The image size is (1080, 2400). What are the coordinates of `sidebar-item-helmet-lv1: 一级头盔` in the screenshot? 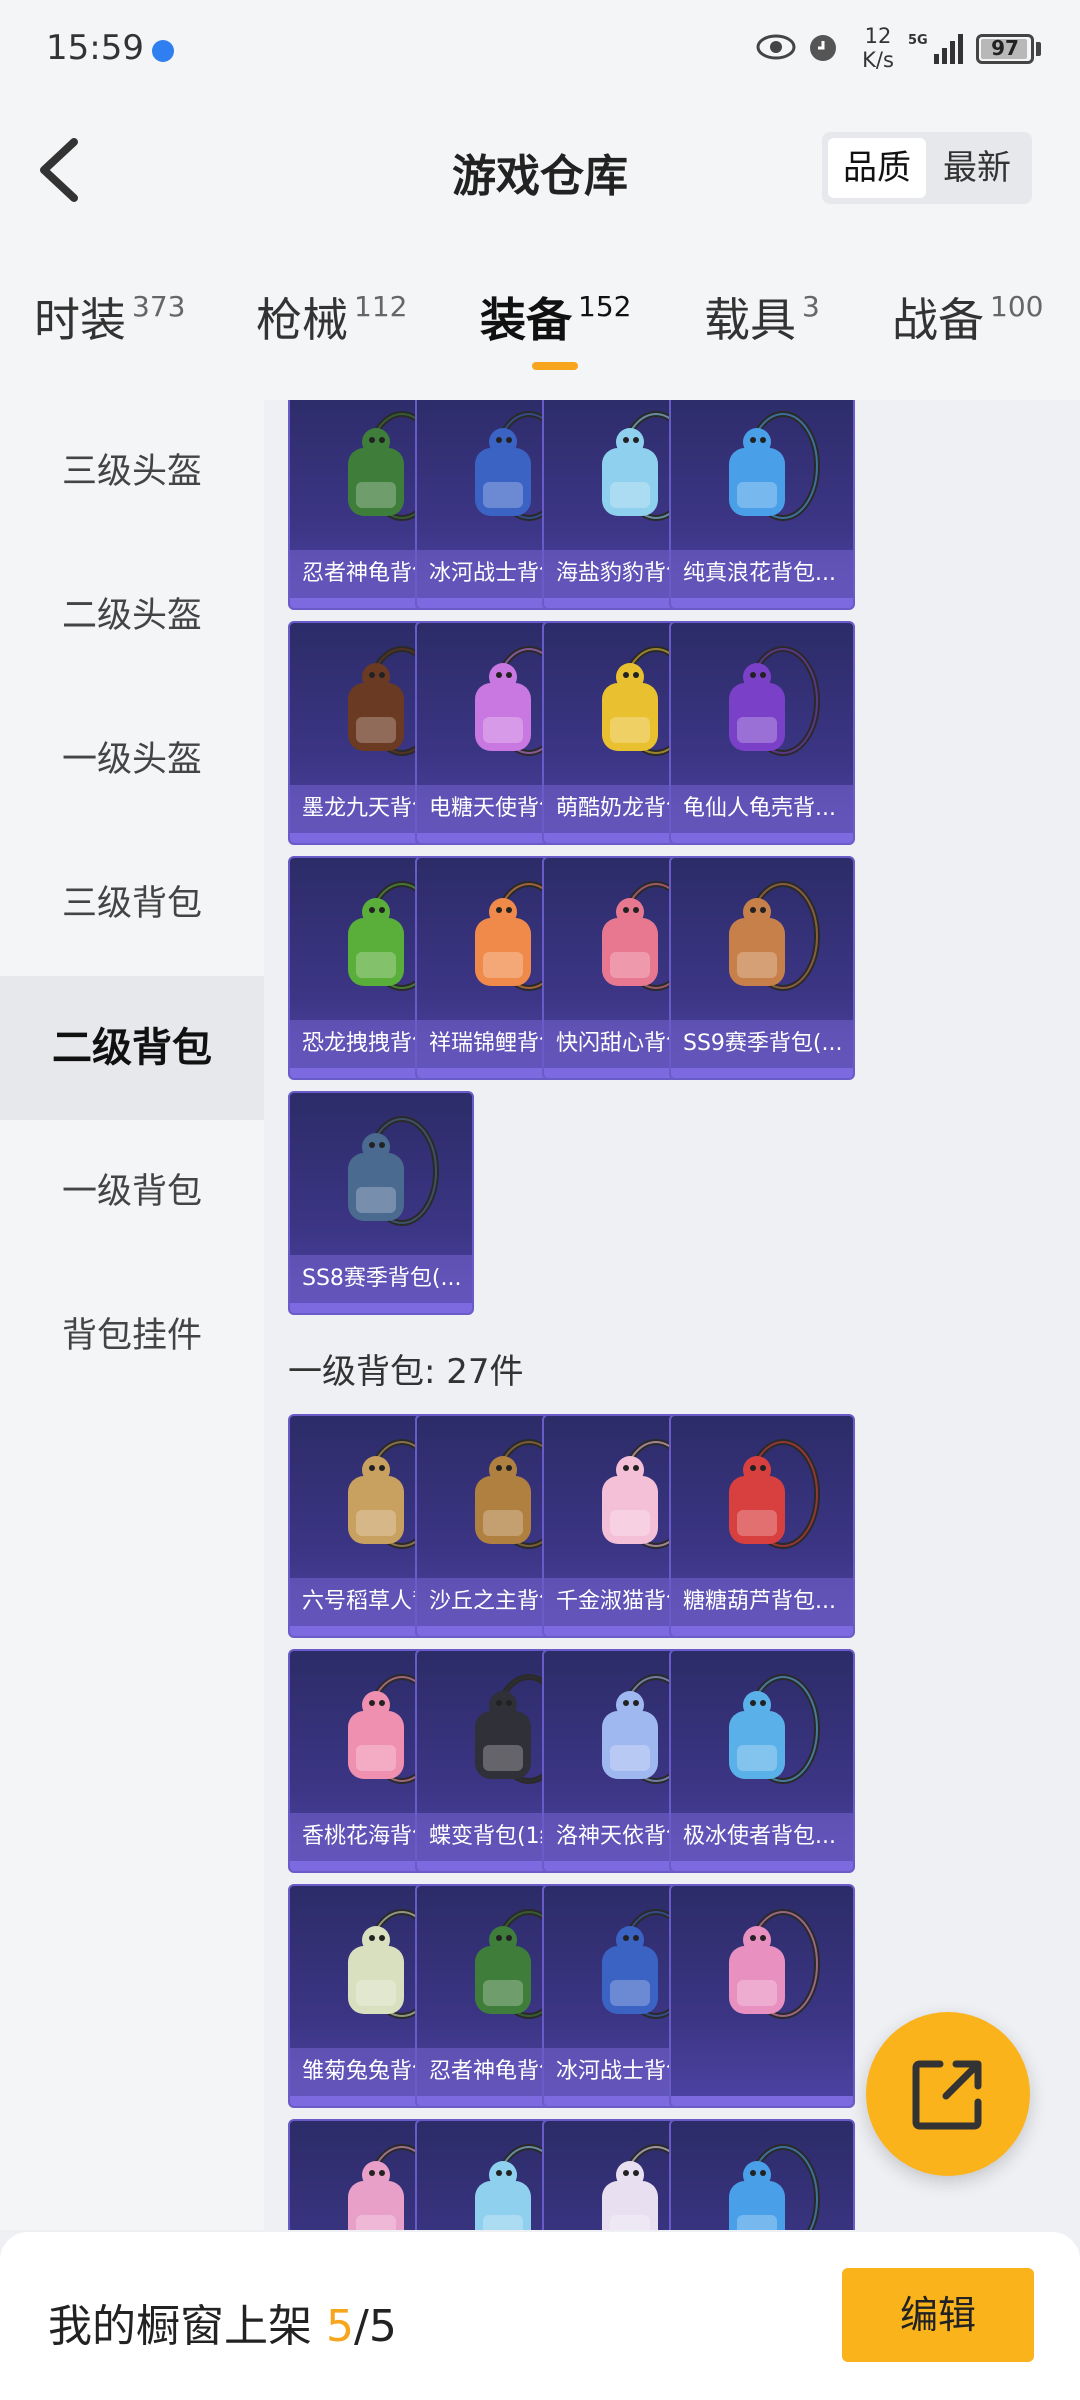 It's located at (132, 760).